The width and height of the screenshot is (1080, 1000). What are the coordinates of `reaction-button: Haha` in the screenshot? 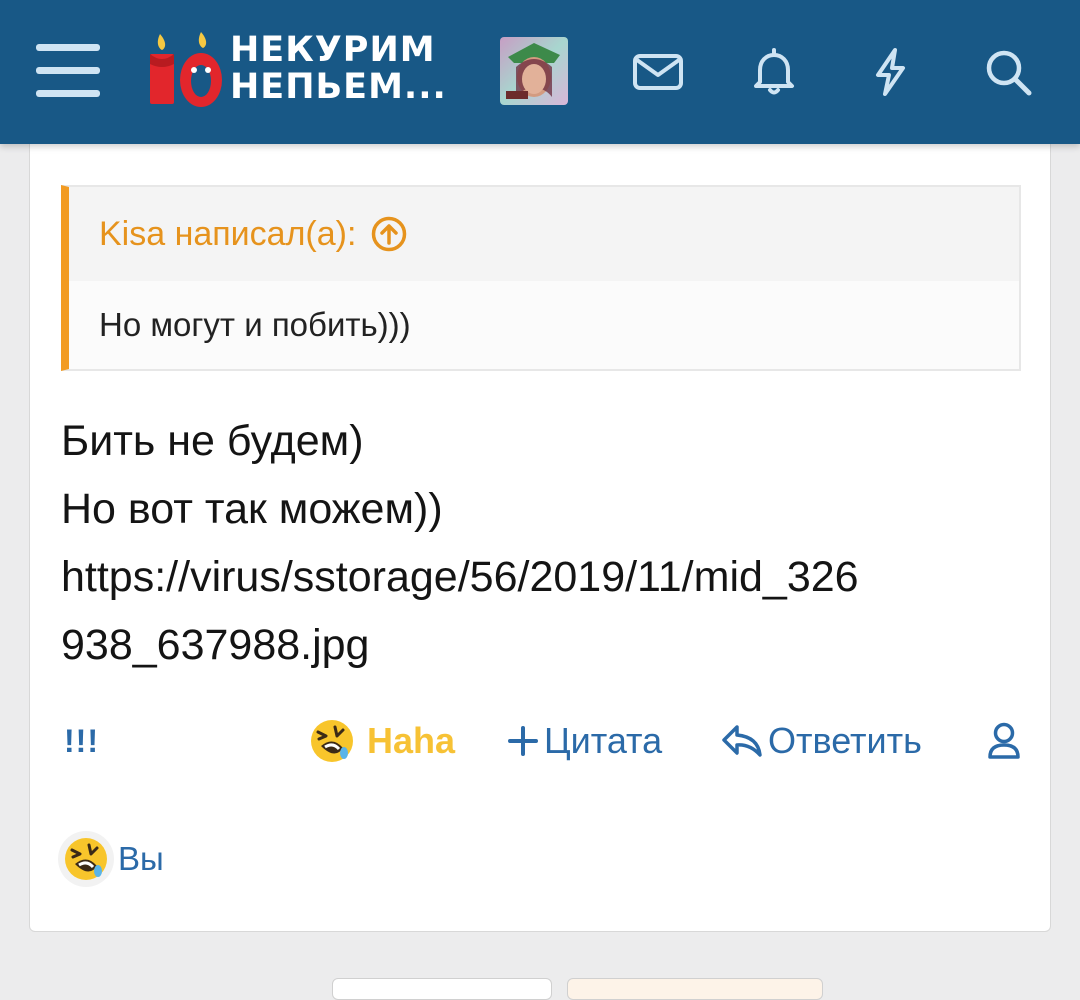 It's located at (382, 741).